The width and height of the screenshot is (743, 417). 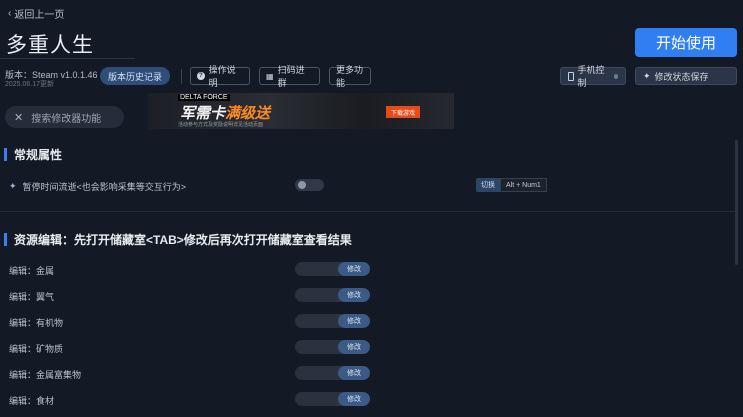 I want to click on version-history-button: 版本历史记录, so click(x=135, y=76).